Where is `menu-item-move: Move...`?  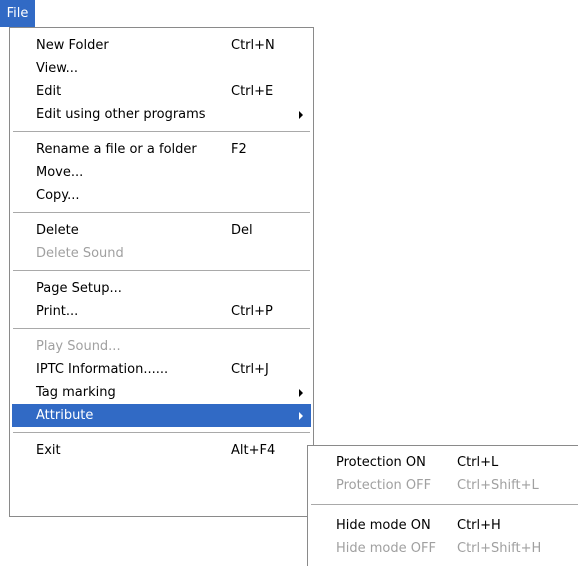 menu-item-move: Move... is located at coordinates (161, 172).